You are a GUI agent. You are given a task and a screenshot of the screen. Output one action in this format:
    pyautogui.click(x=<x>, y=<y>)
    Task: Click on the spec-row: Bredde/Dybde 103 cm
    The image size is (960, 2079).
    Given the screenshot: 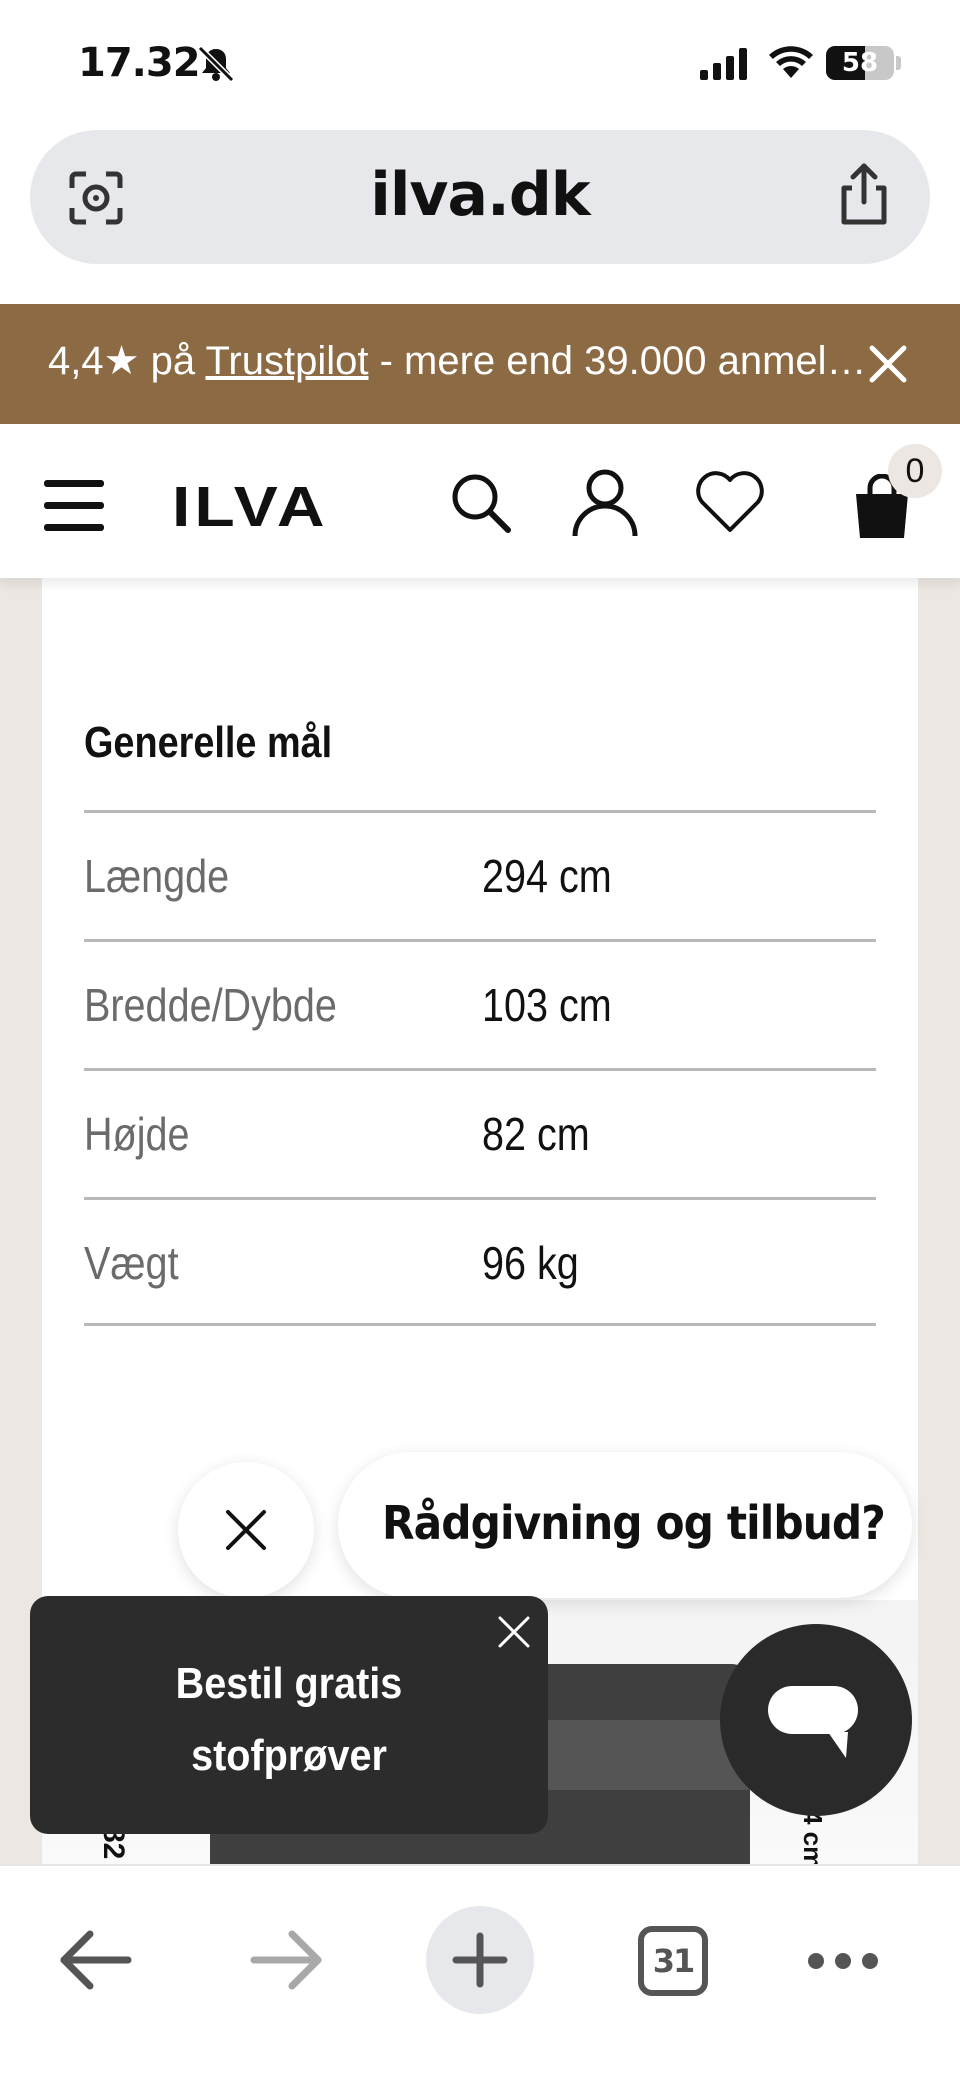 What is the action you would take?
    pyautogui.click(x=480, y=1003)
    